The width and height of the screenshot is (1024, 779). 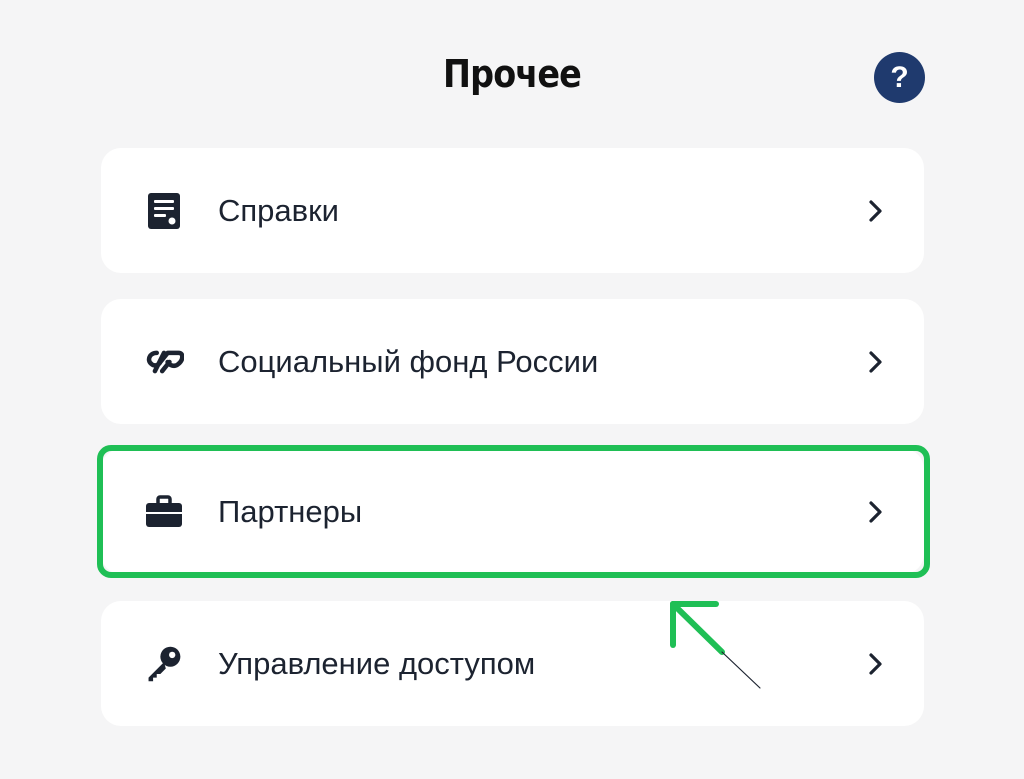 What do you see at coordinates (512, 74) in the screenshot?
I see `page-title: Прочее` at bounding box center [512, 74].